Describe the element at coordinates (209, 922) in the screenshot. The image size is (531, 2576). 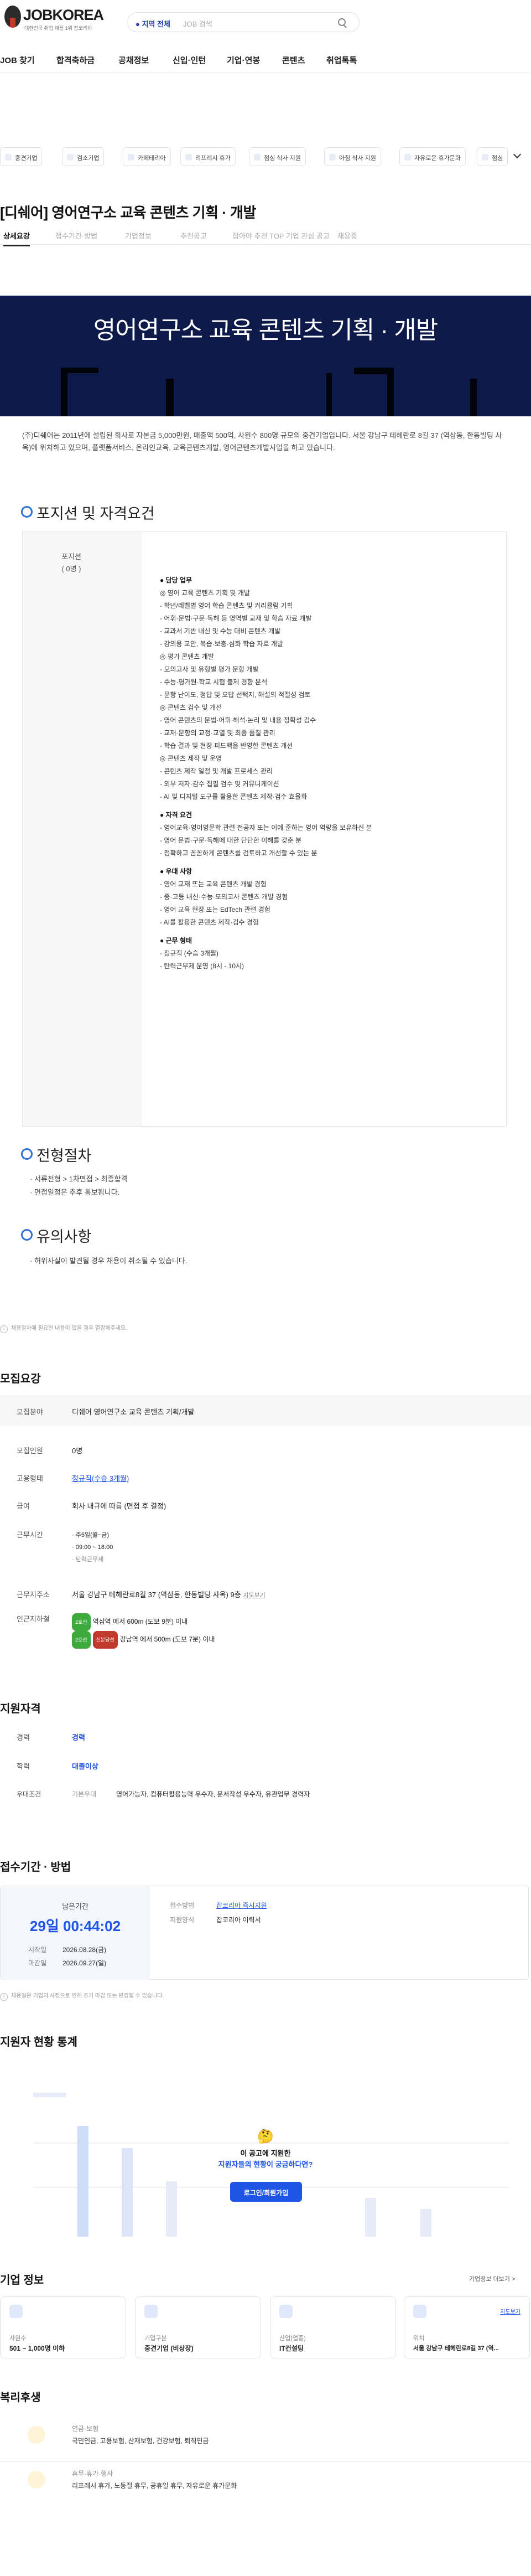
I see `duty-line: - AI를 활용한 콘텐츠 제작·검수 경험` at that location.